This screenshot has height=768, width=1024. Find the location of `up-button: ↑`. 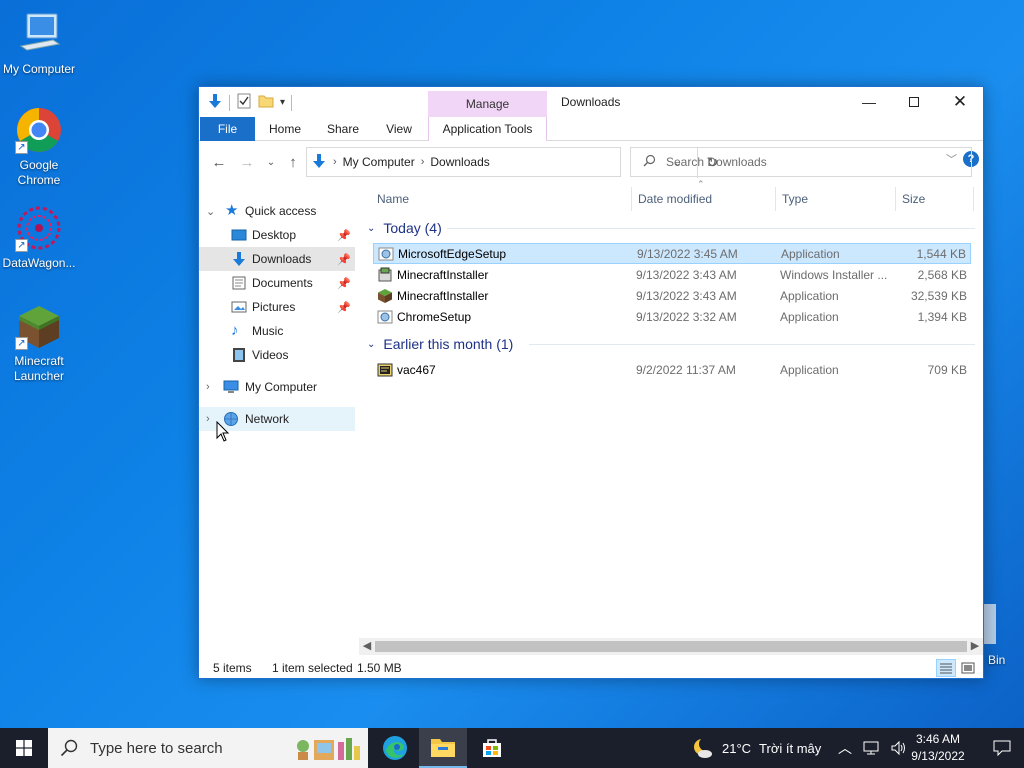

up-button: ↑ is located at coordinates (293, 163).